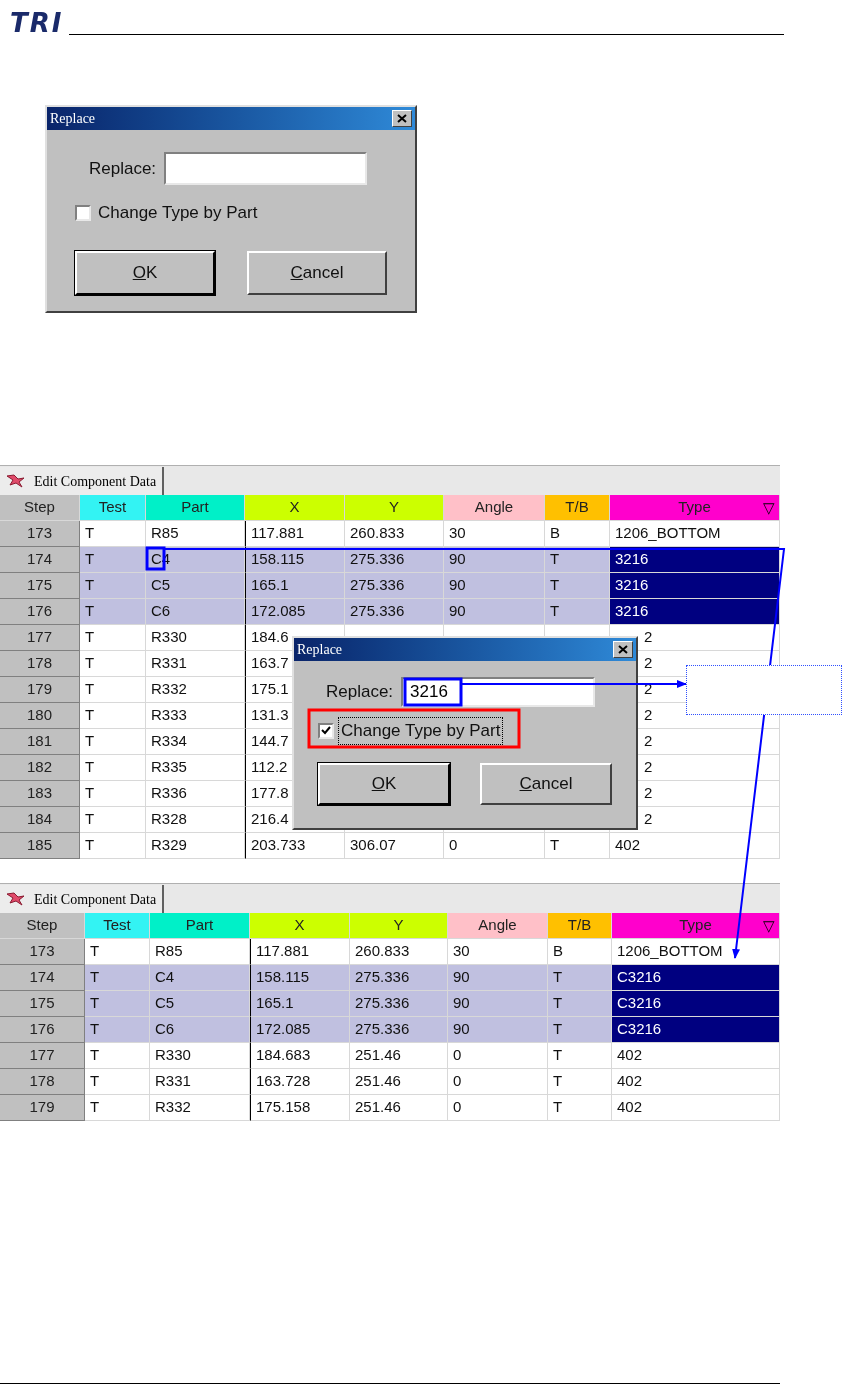 Image resolution: width=843 pixels, height=1387 pixels. Describe the element at coordinates (40, 768) in the screenshot. I see `row-header: 182` at that location.